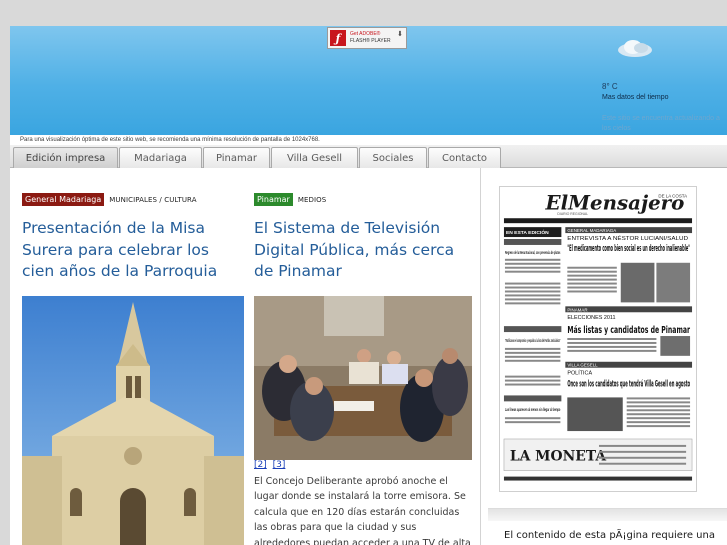 The height and width of the screenshot is (545, 727). Describe the element at coordinates (370, 41) in the screenshot. I see `flash-line2: FLASH® PLAYER` at that location.